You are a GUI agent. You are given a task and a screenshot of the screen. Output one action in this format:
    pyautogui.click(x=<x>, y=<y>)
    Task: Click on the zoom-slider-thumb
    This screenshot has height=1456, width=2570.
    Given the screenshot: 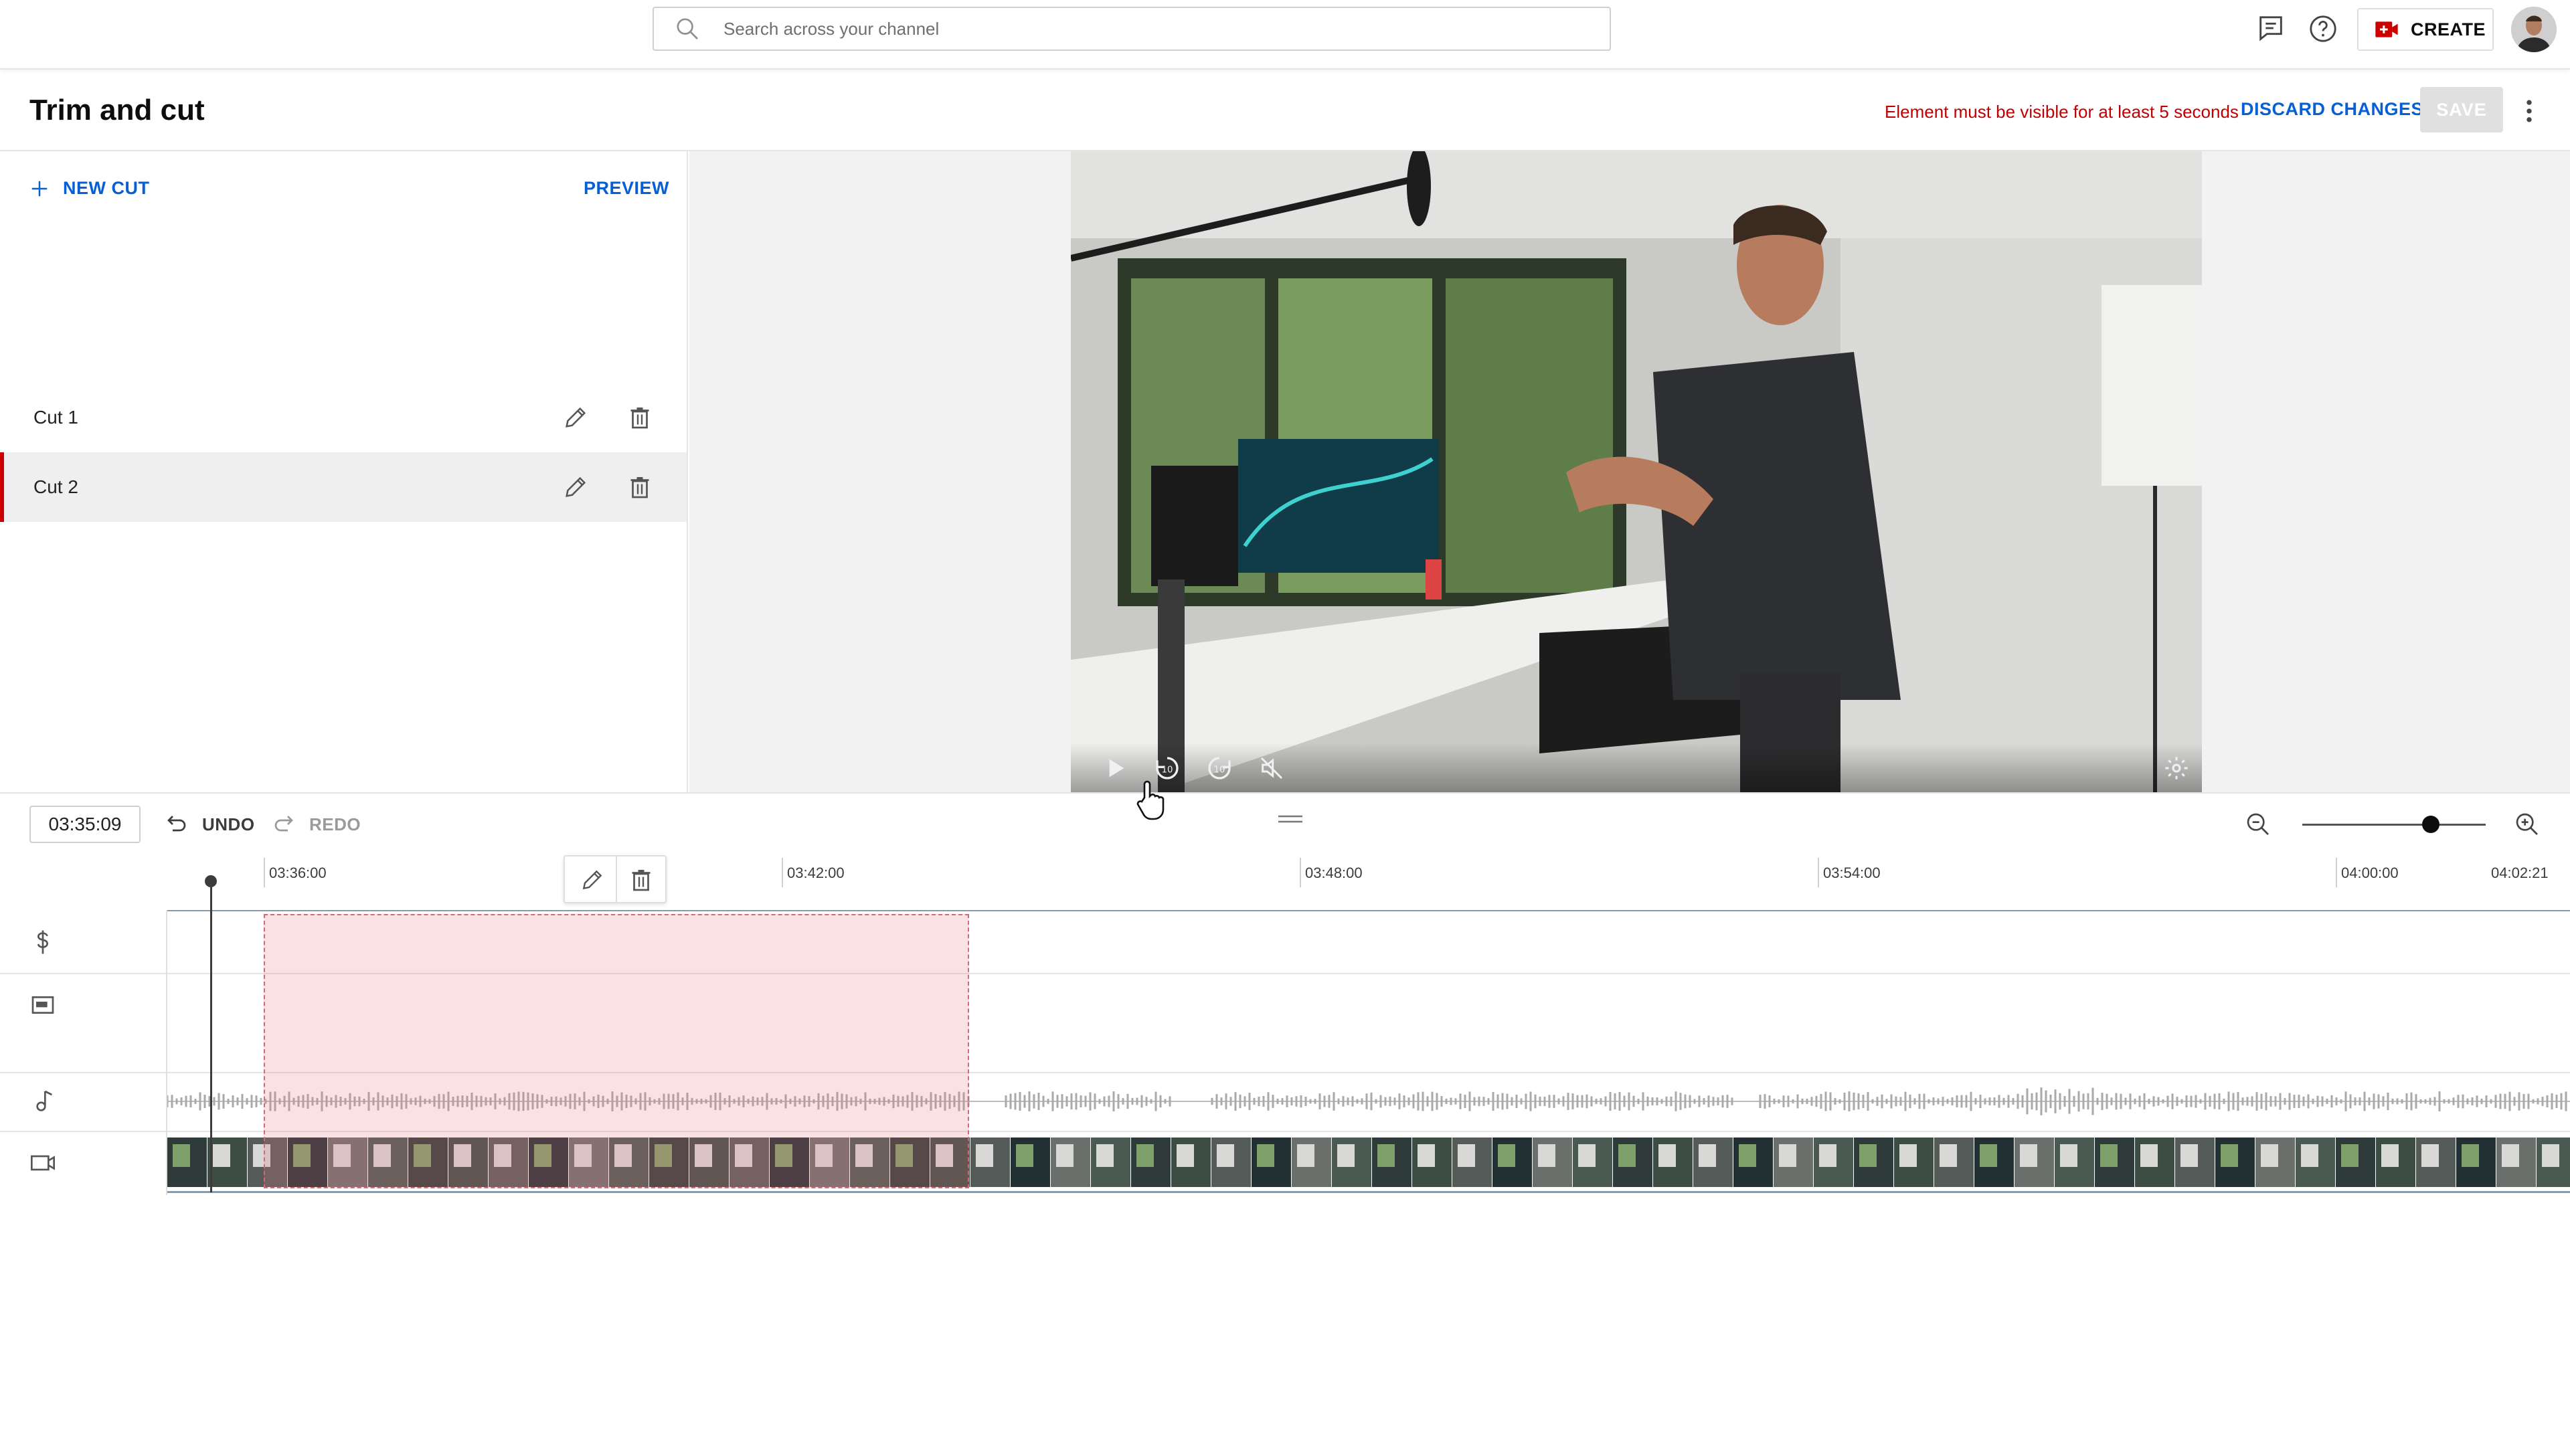 What is the action you would take?
    pyautogui.click(x=2430, y=824)
    